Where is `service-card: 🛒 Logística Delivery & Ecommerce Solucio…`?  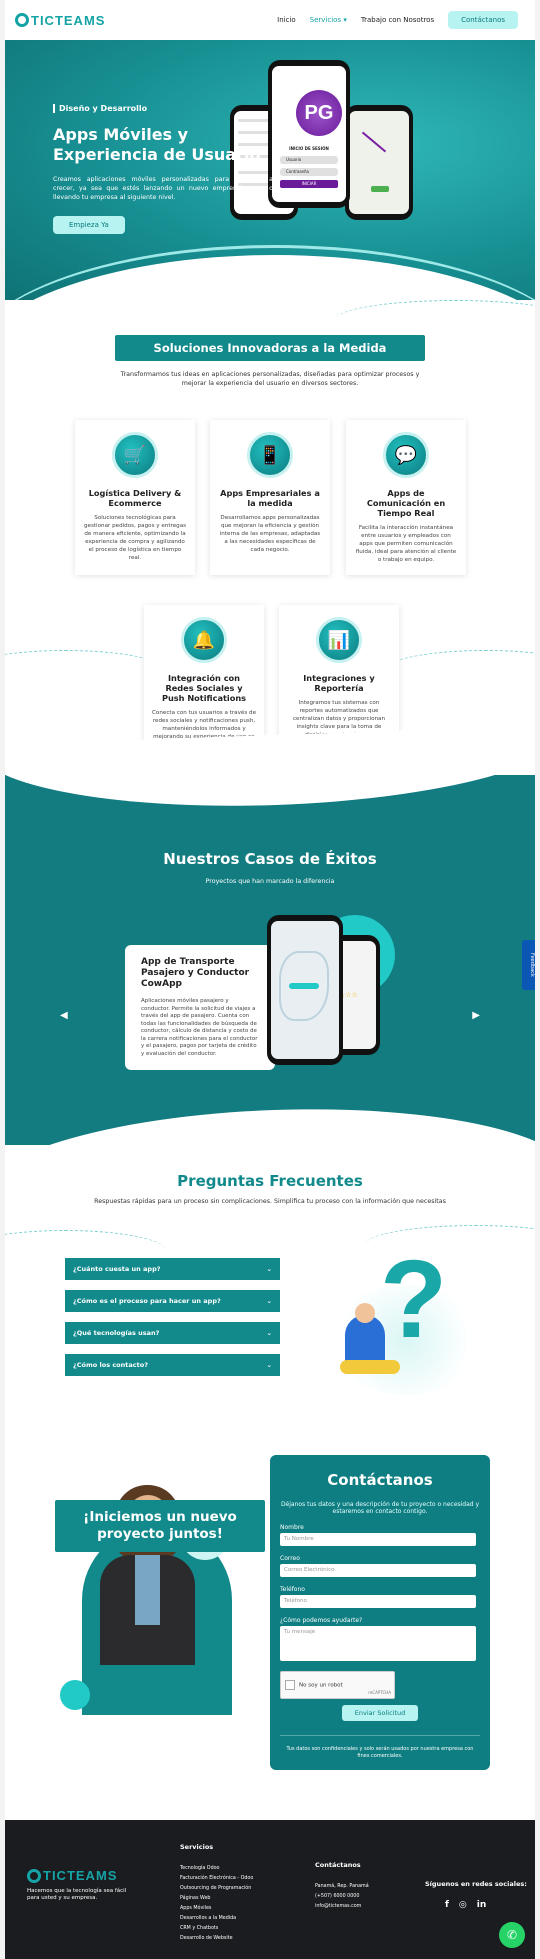
service-card: 🛒 Logística Delivery & Ecommerce Solucio… is located at coordinates (135, 497).